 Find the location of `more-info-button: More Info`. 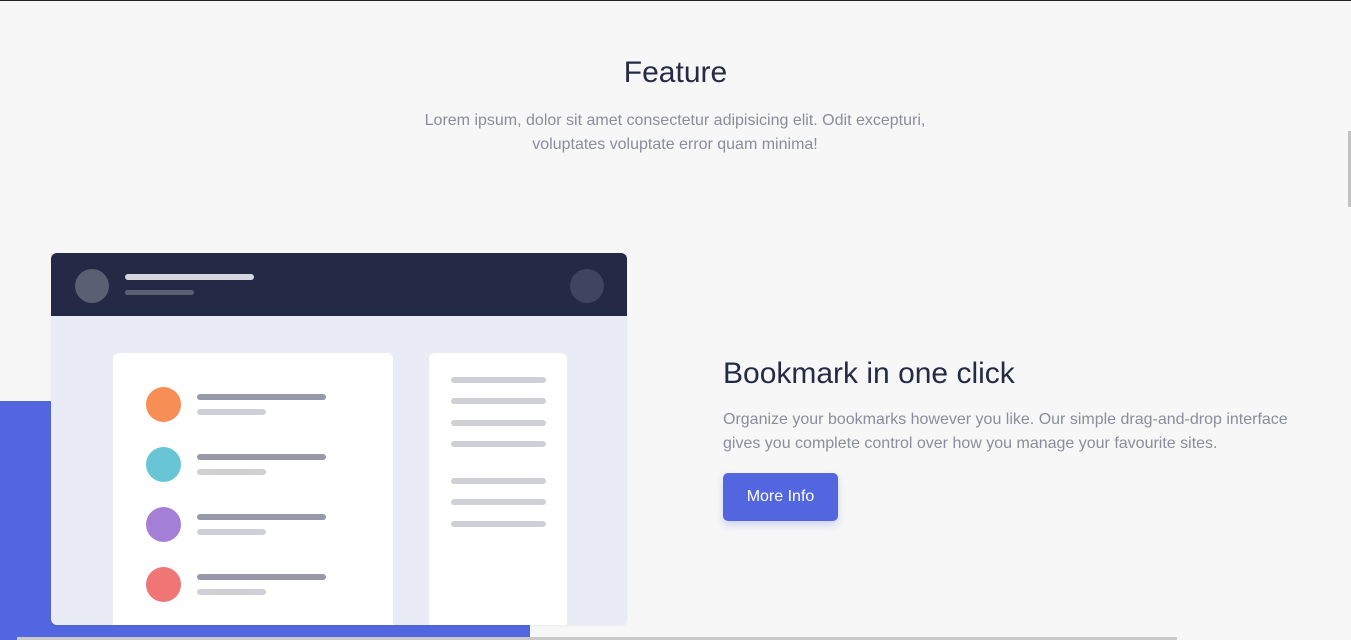

more-info-button: More Info is located at coordinates (780, 497).